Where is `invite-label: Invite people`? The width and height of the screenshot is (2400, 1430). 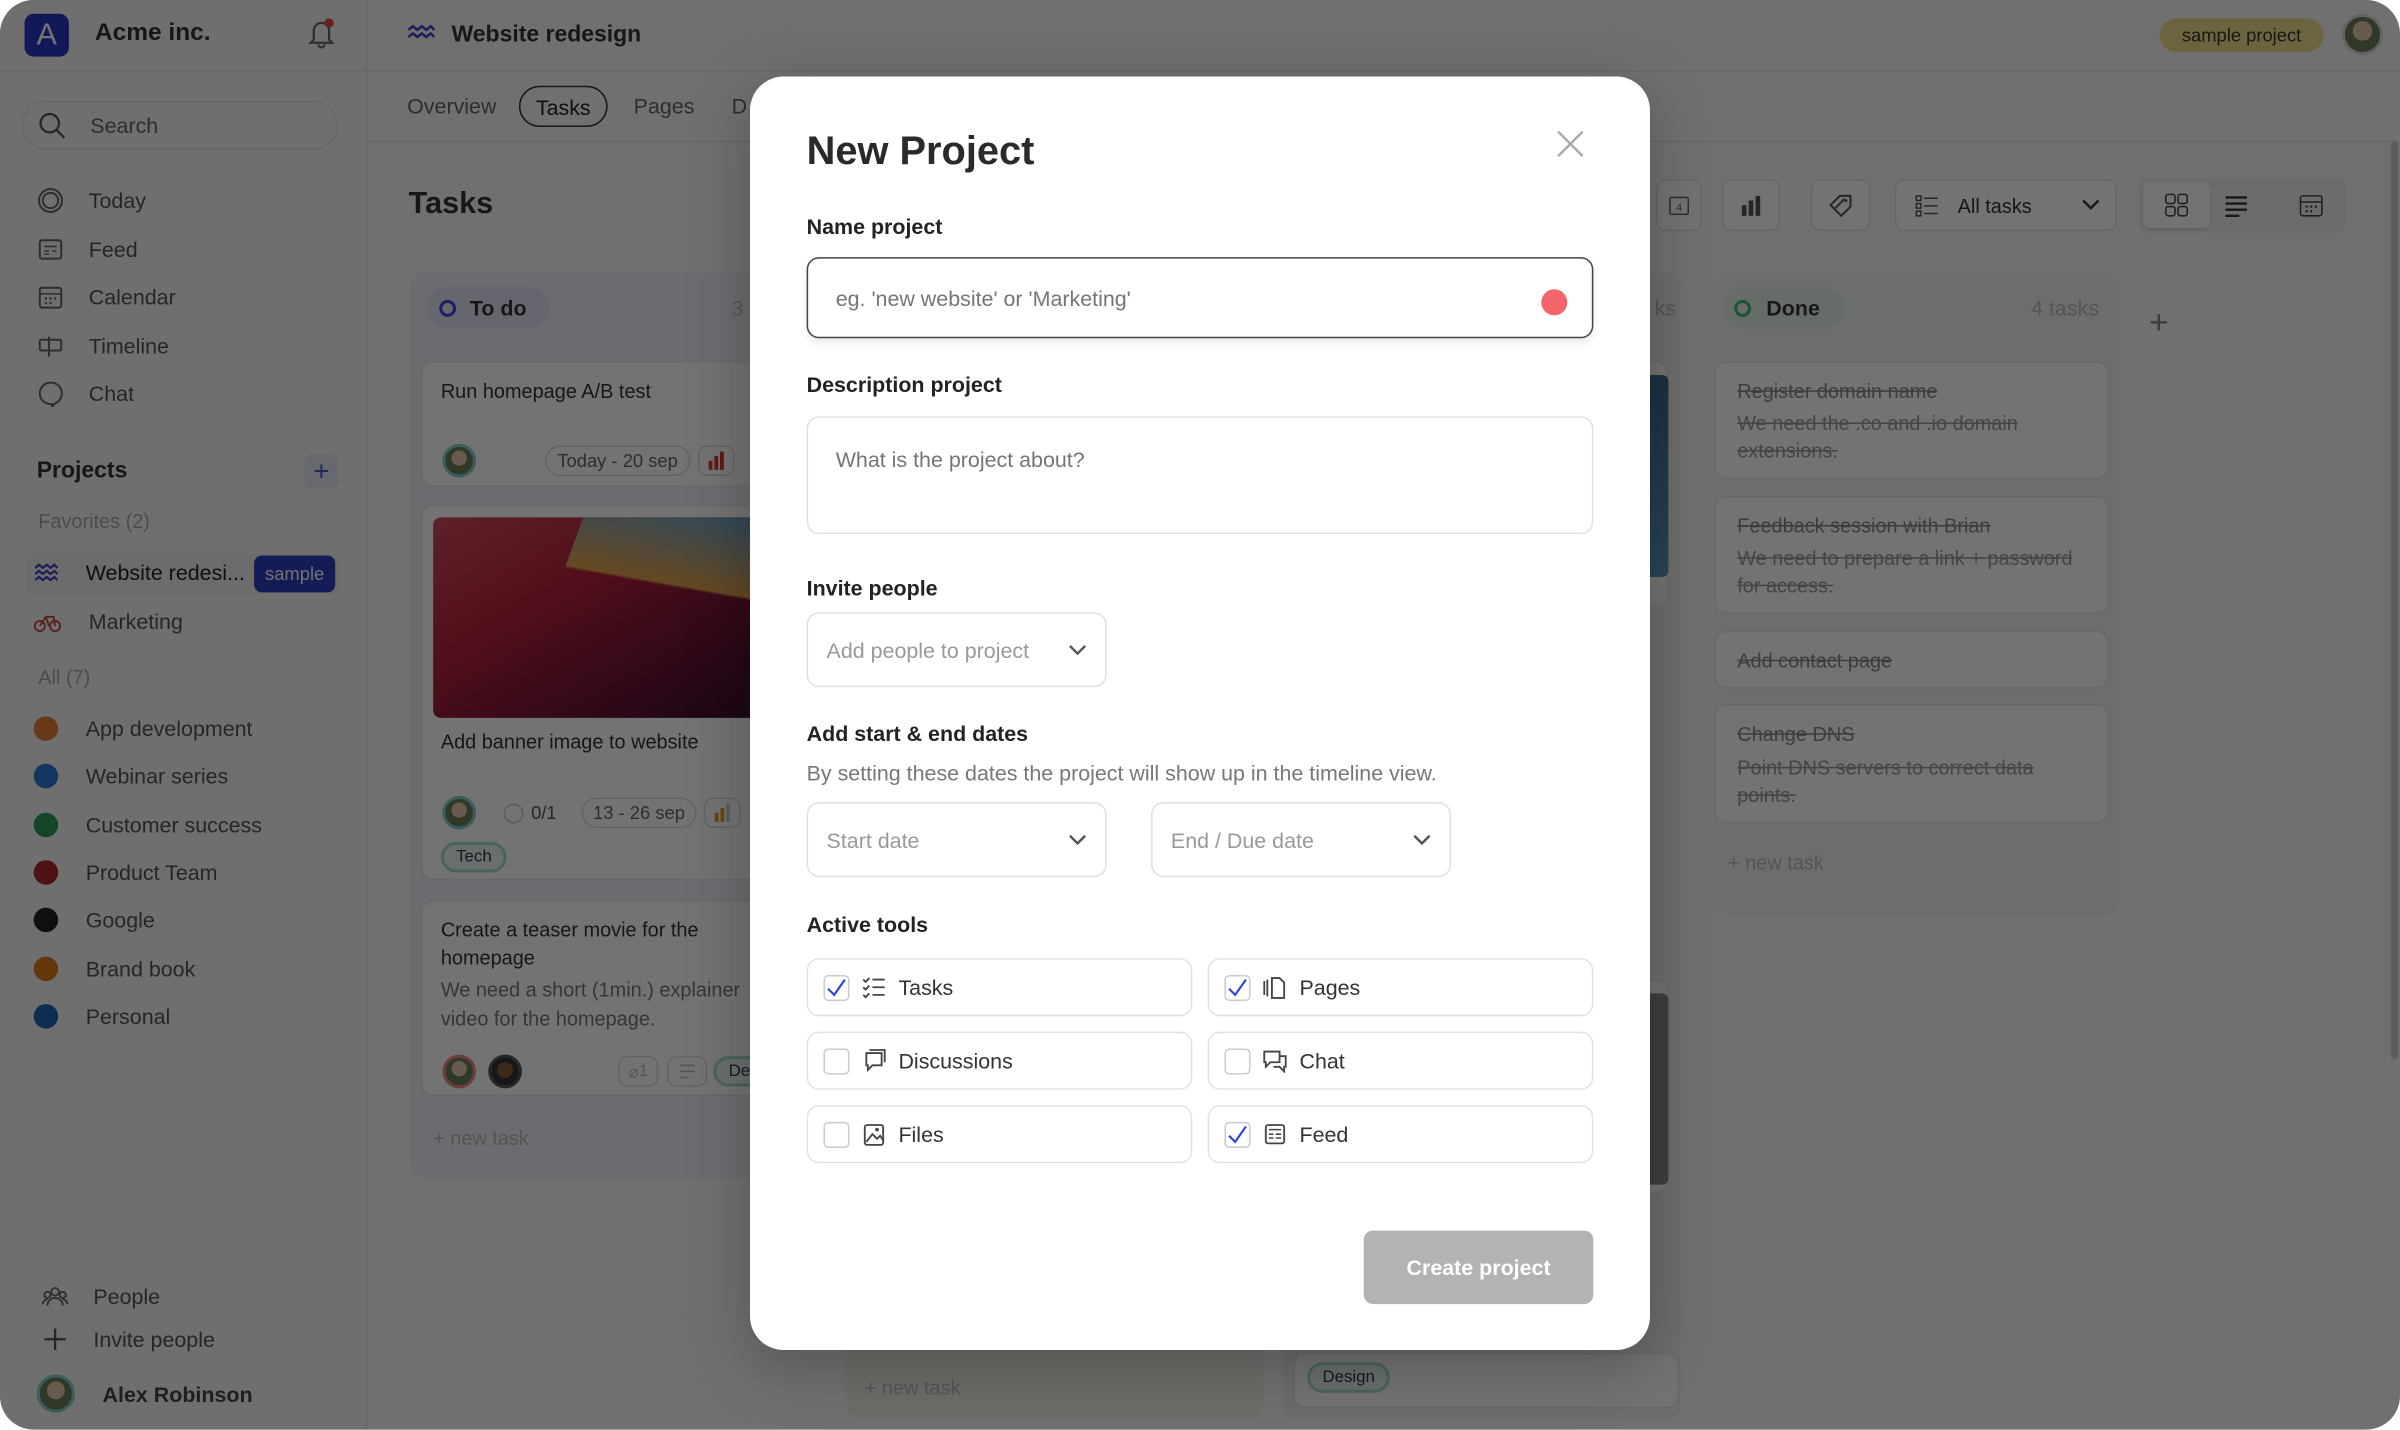
invite-label: Invite people is located at coordinates (154, 1339).